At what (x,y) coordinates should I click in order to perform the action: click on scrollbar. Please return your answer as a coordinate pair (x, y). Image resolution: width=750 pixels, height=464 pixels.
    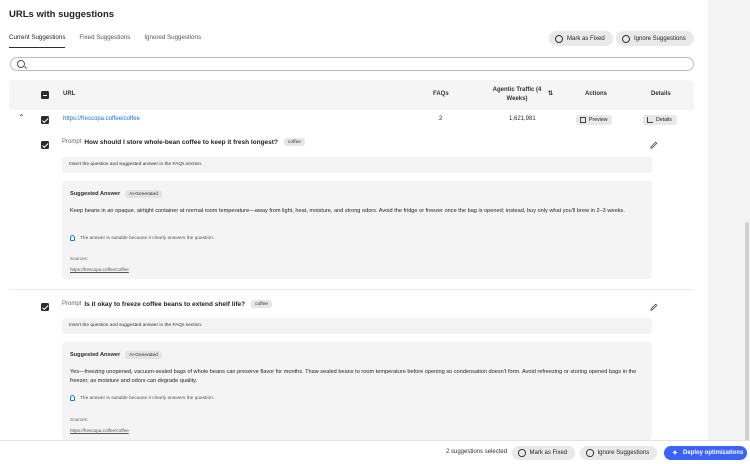
    Looking at the image, I should click on (747, 340).